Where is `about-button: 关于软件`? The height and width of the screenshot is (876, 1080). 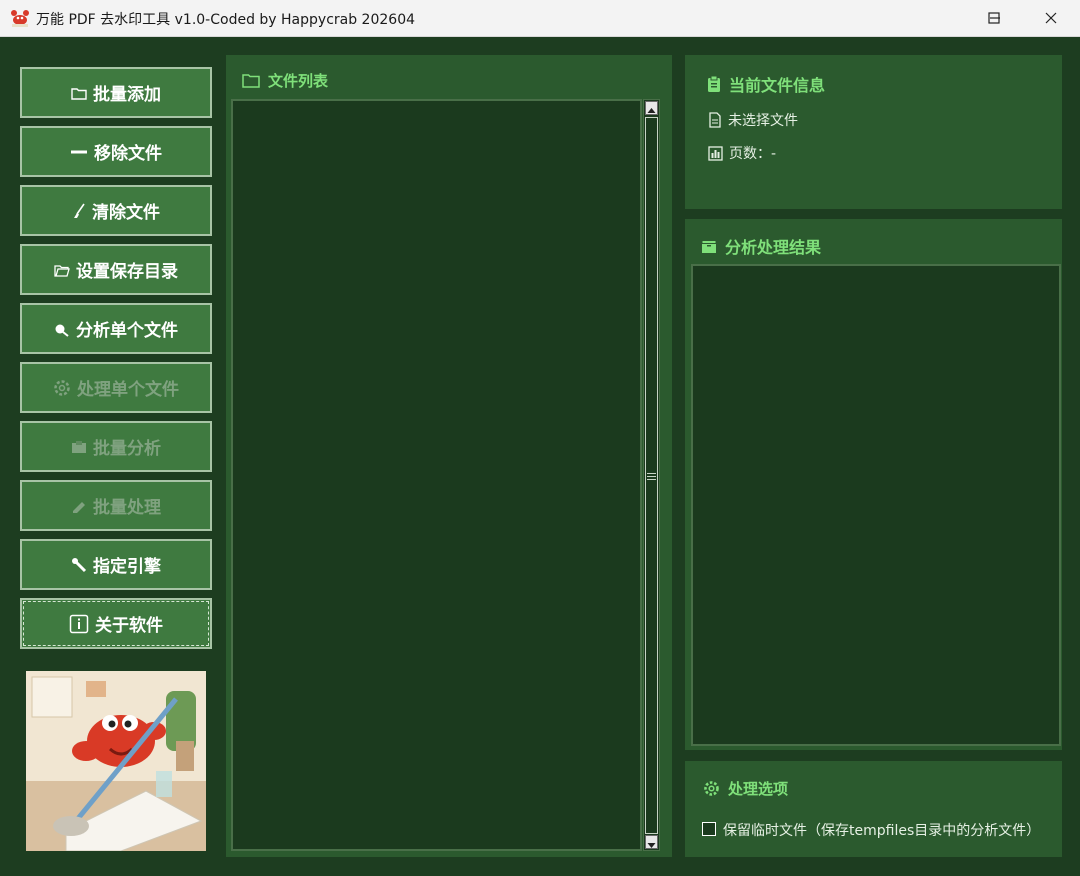
about-button: 关于软件 is located at coordinates (116, 623).